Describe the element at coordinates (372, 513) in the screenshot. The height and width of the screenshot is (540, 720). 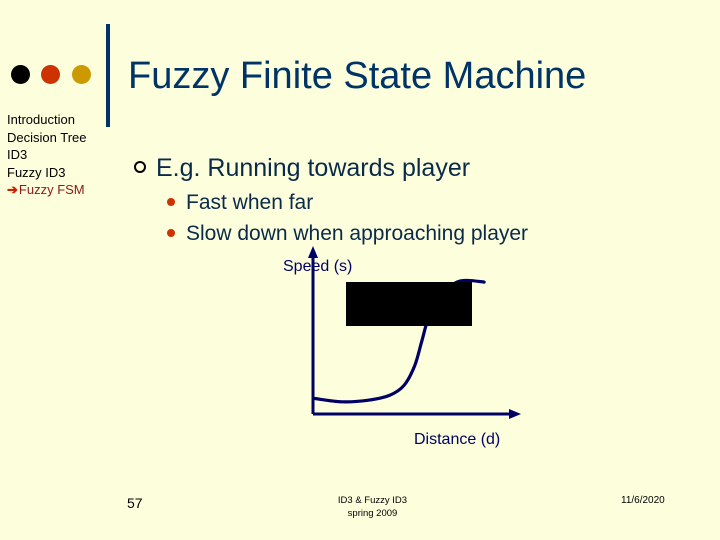
I see `footer-term: spring 2009` at that location.